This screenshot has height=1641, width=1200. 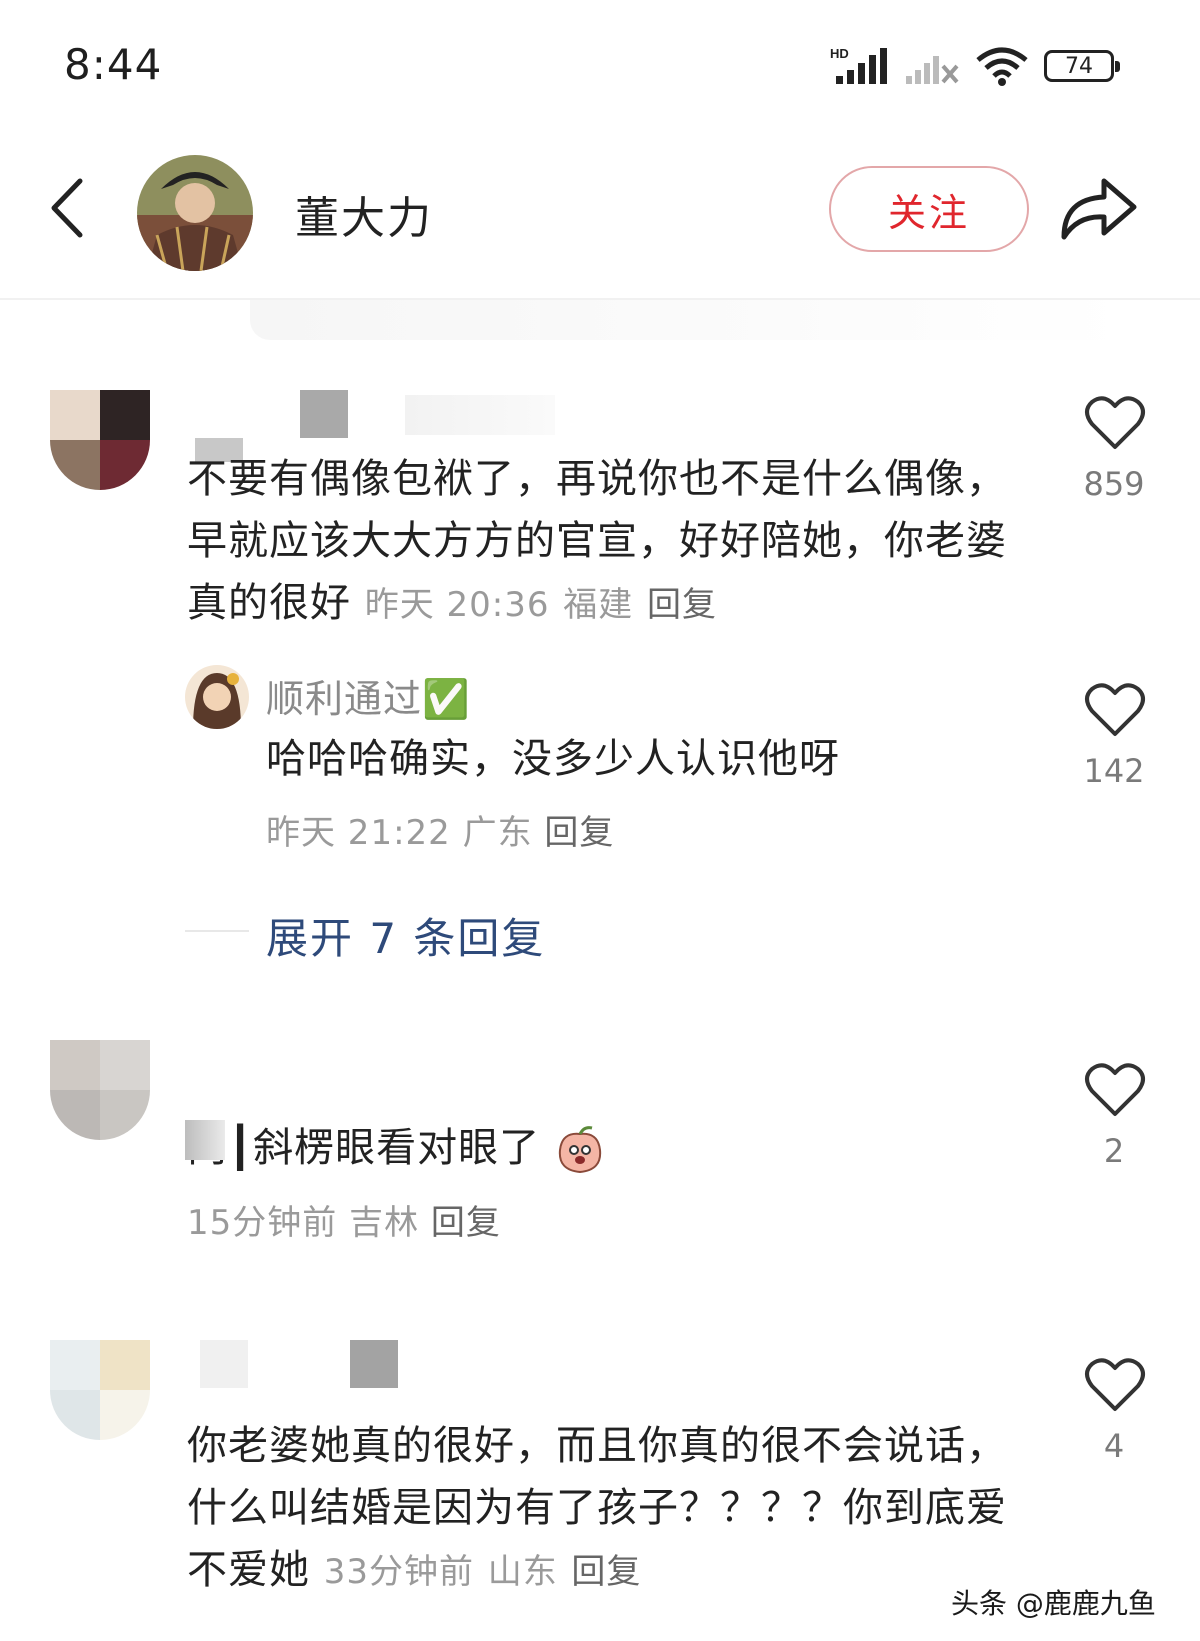 What do you see at coordinates (1053, 1602) in the screenshot?
I see `watermark: 头条 @鹿鹿九鱼` at bounding box center [1053, 1602].